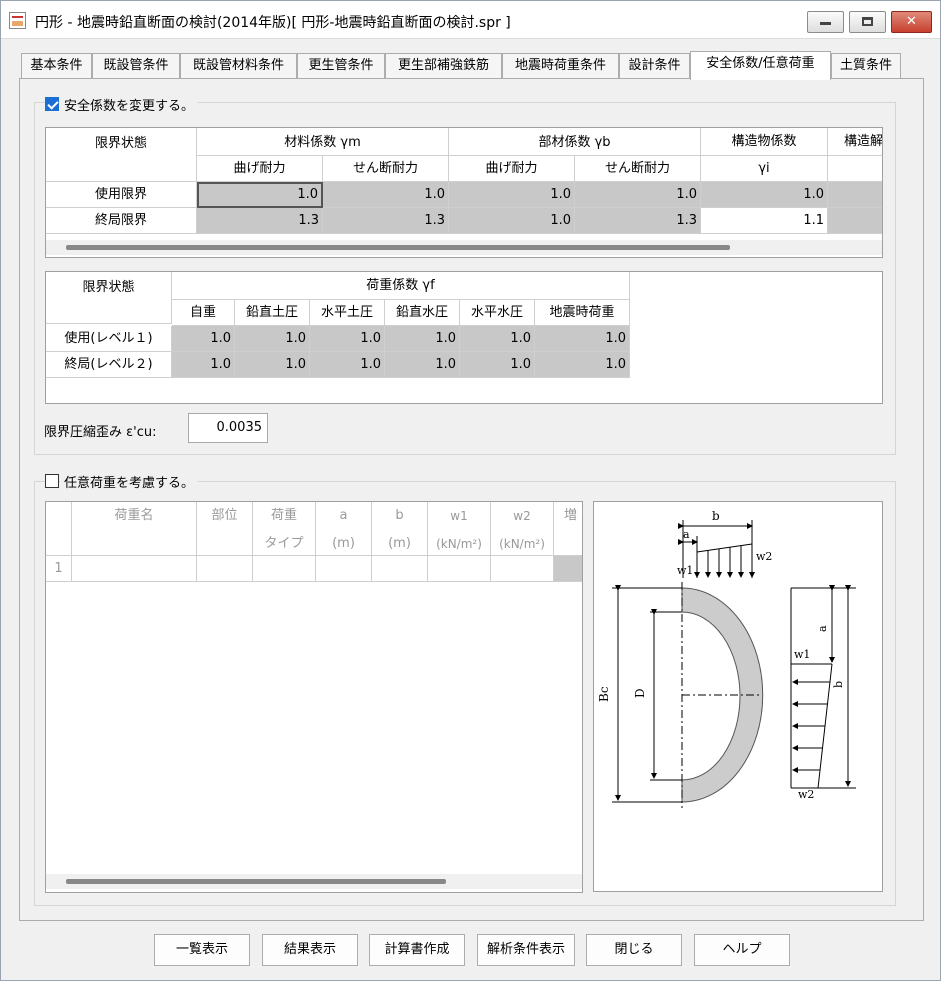  What do you see at coordinates (260, 221) in the screenshot?
I see `cell-ultimate-mat-bend: 1.3` at bounding box center [260, 221].